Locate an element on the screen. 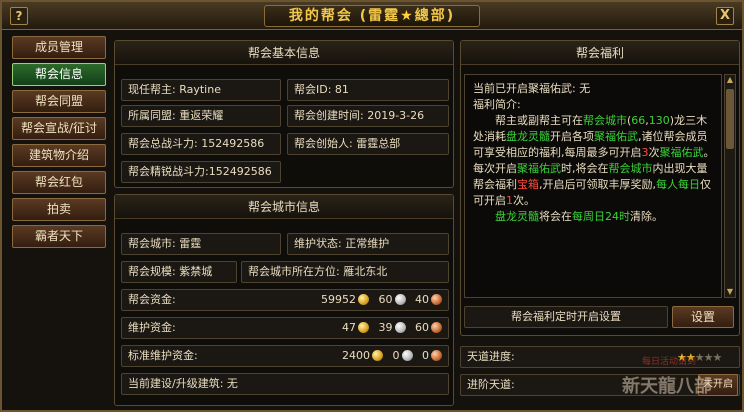 Image resolution: width=744 pixels, height=412 pixels. maintain-status-field: 维护状态: 正常维护 is located at coordinates (368, 244).